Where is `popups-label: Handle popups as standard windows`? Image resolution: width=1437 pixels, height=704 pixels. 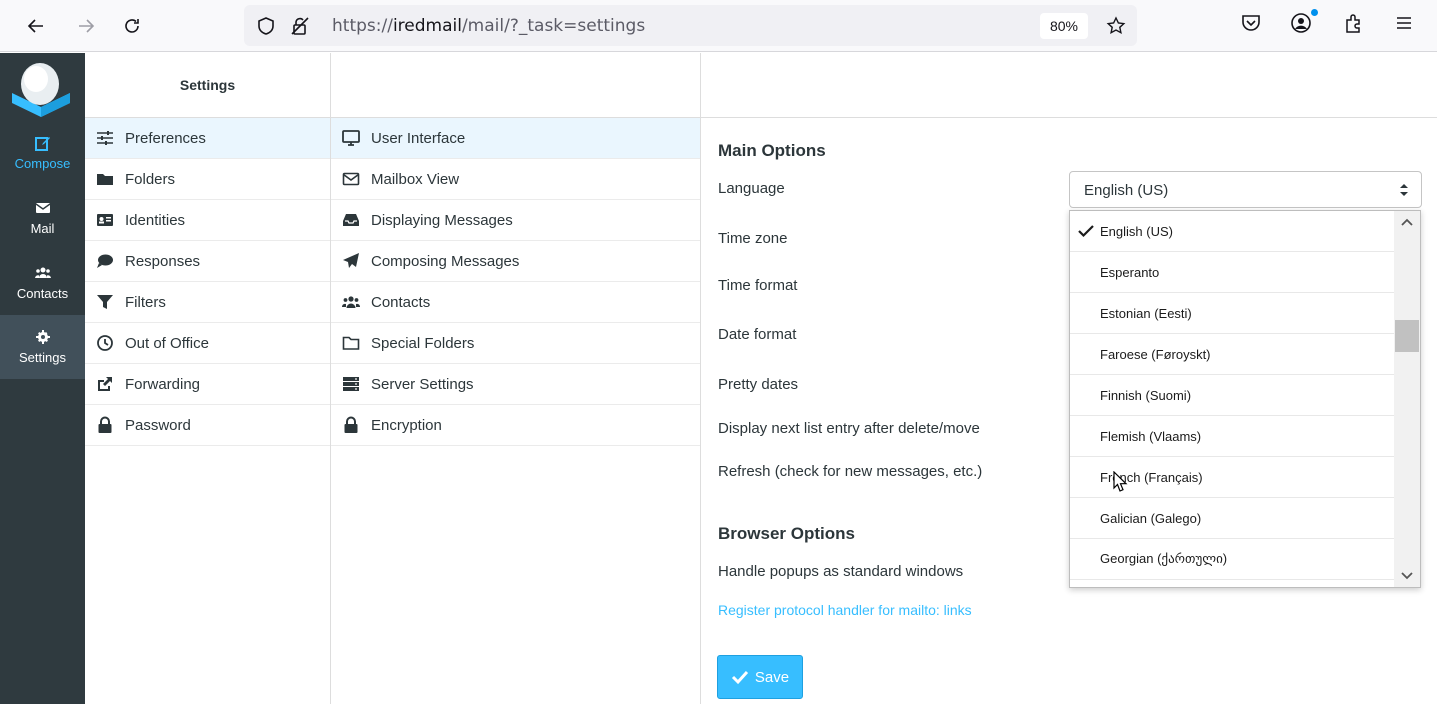
popups-label: Handle popups as standard windows is located at coordinates (841, 571).